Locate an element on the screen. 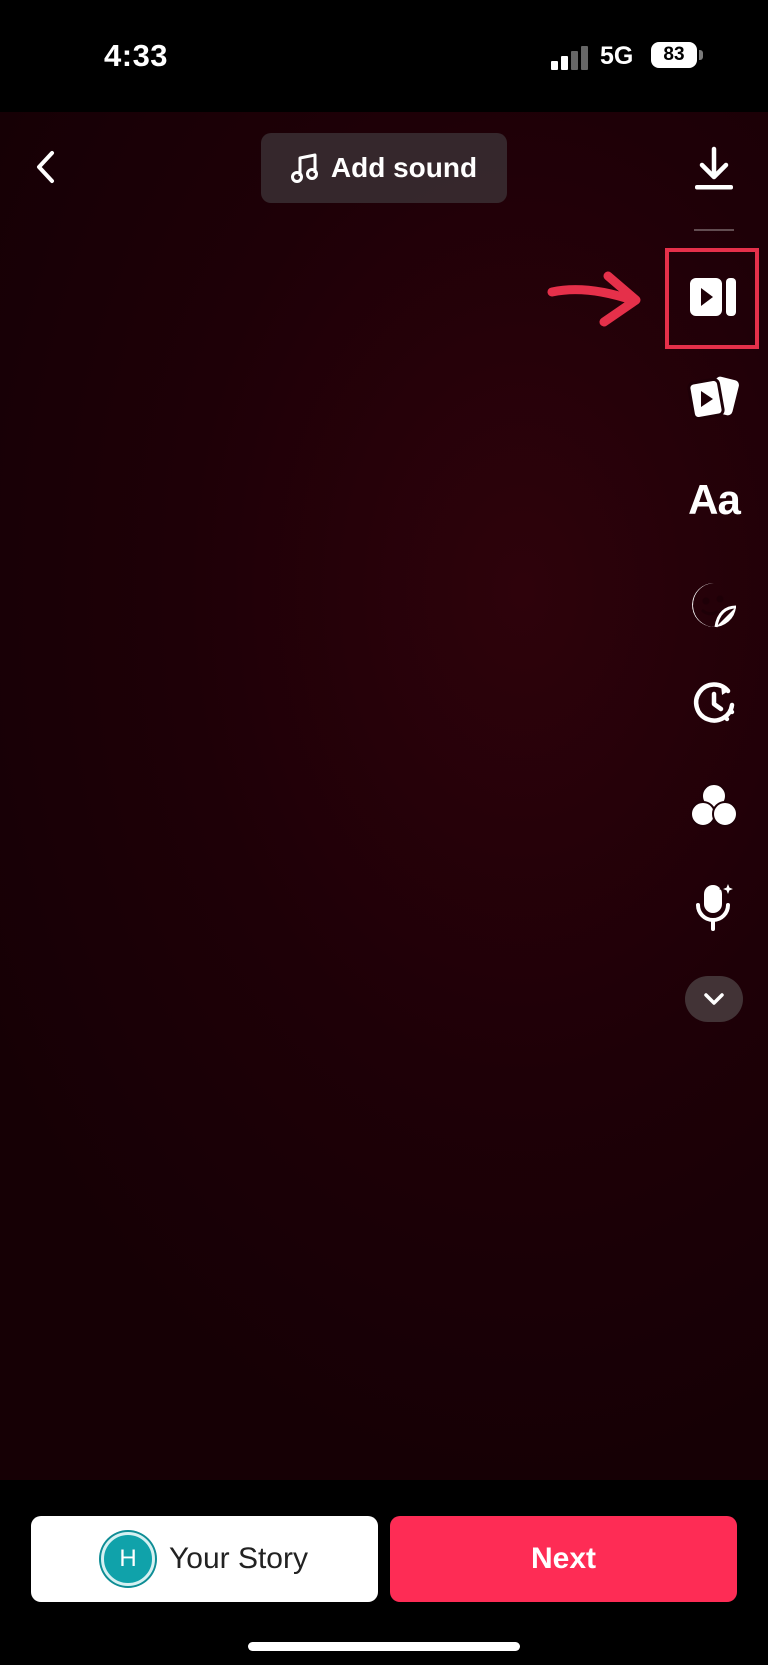 The image size is (768, 1665). cellular-signal-icon is located at coordinates (571, 58).